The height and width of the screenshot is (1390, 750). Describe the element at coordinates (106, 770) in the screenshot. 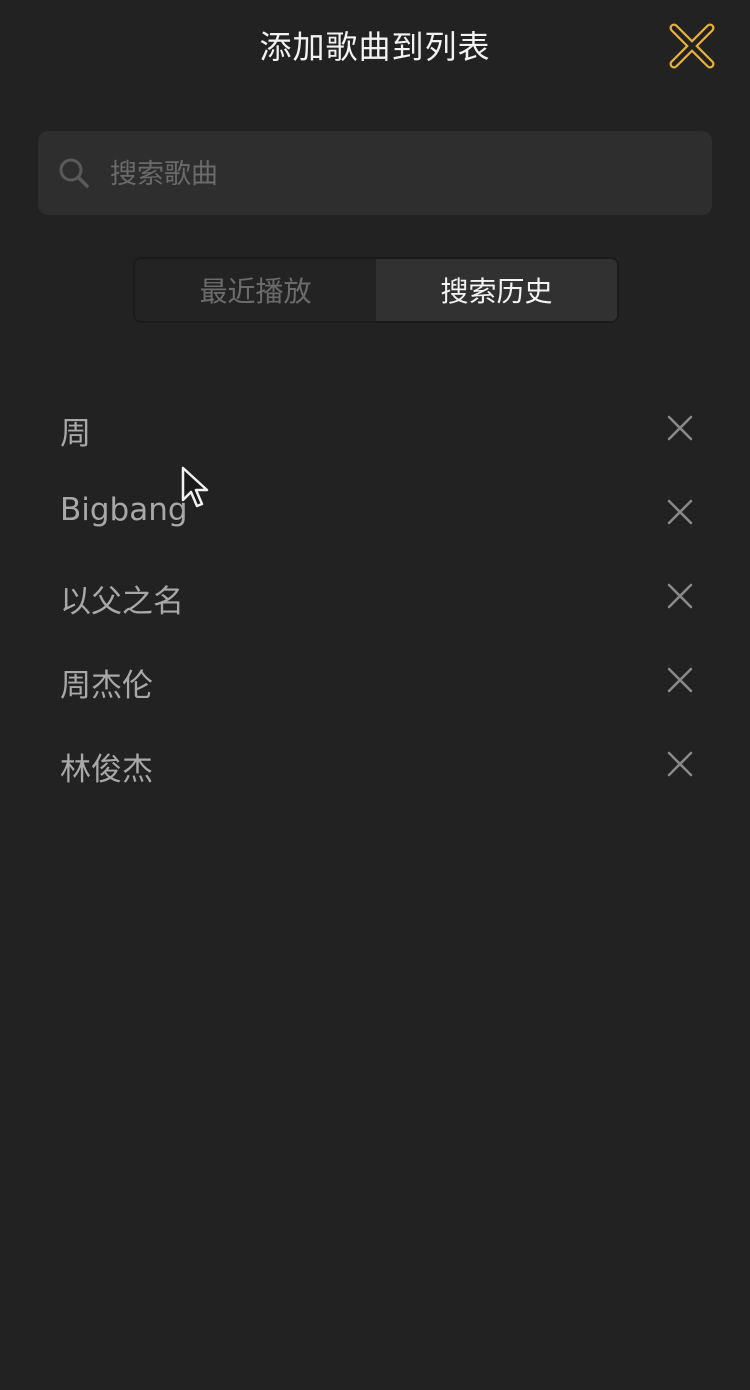

I see `history-item-label: 林俊杰` at that location.